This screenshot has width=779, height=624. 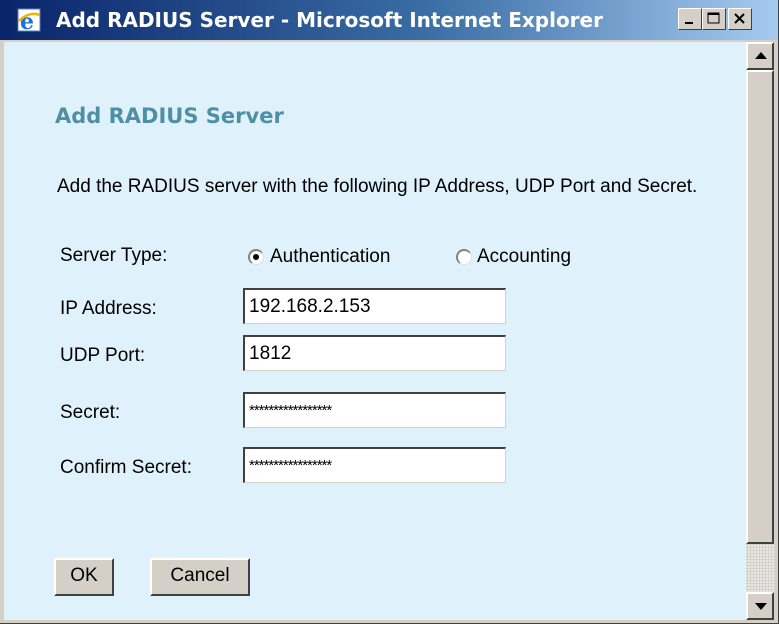 I want to click on vertical-scrollbar, so click(x=760, y=331).